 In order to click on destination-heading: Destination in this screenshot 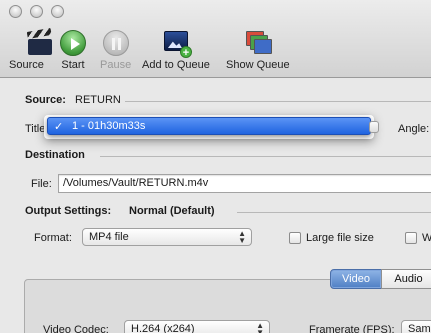, I will do `click(55, 155)`.